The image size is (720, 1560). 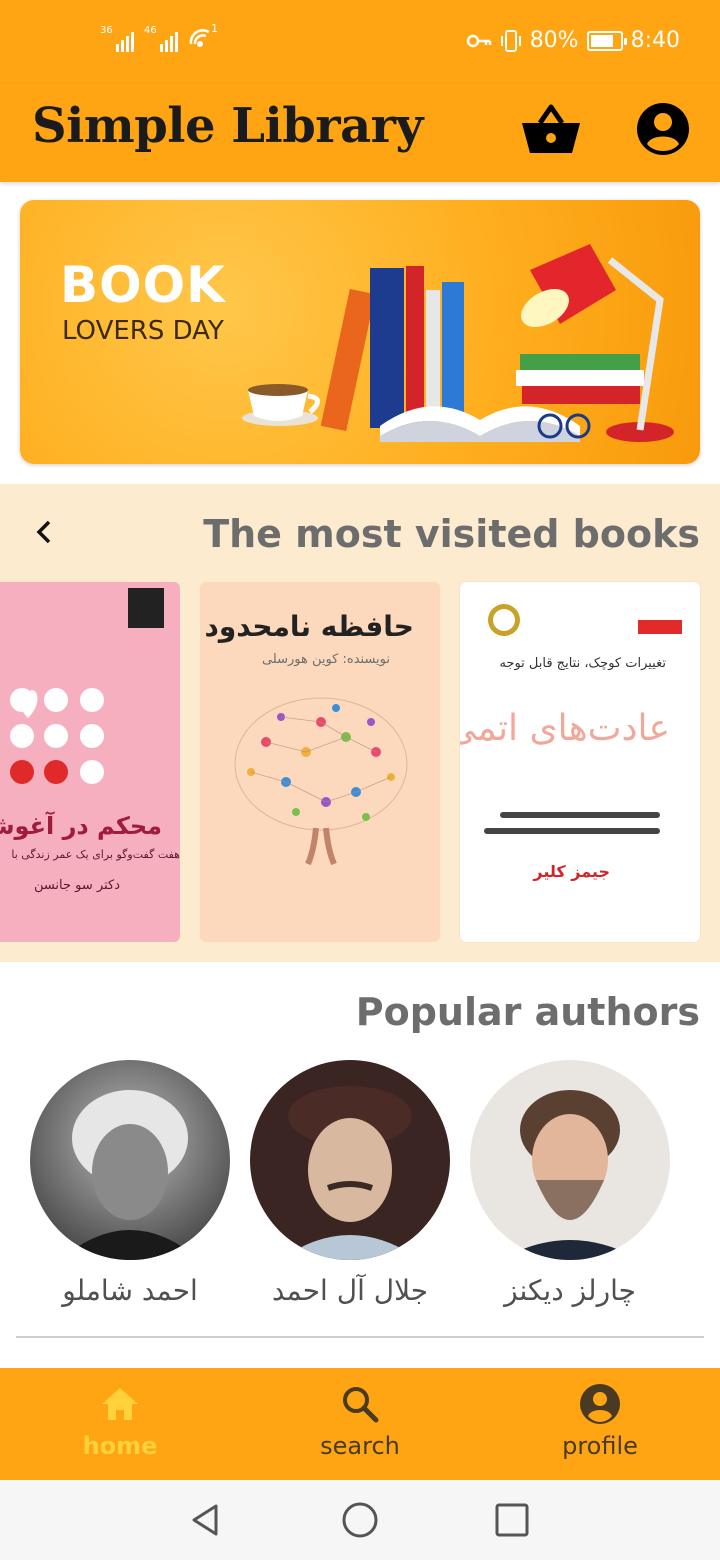 I want to click on key-icon, so click(x=478, y=40).